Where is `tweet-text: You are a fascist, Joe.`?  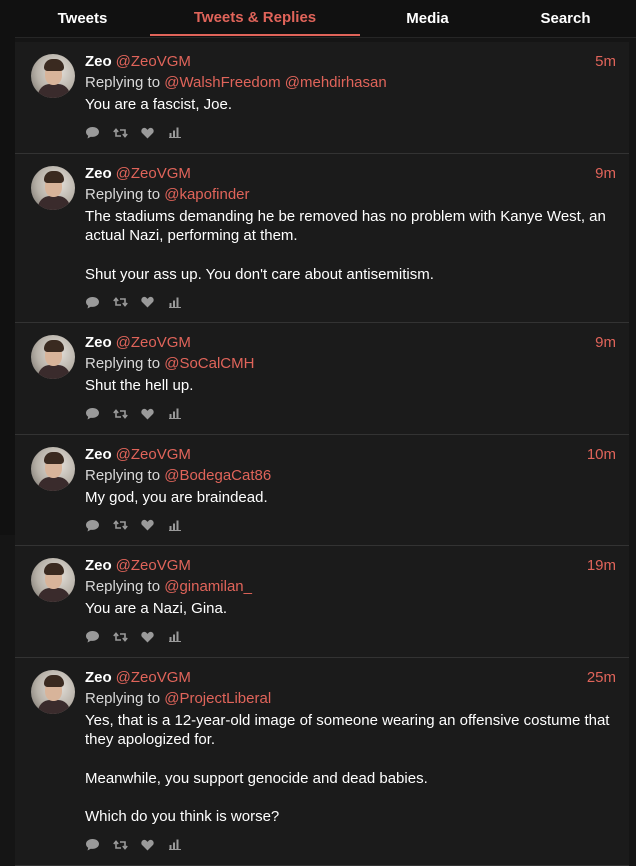
tweet-text: You are a fascist, Joe. is located at coordinates (350, 105).